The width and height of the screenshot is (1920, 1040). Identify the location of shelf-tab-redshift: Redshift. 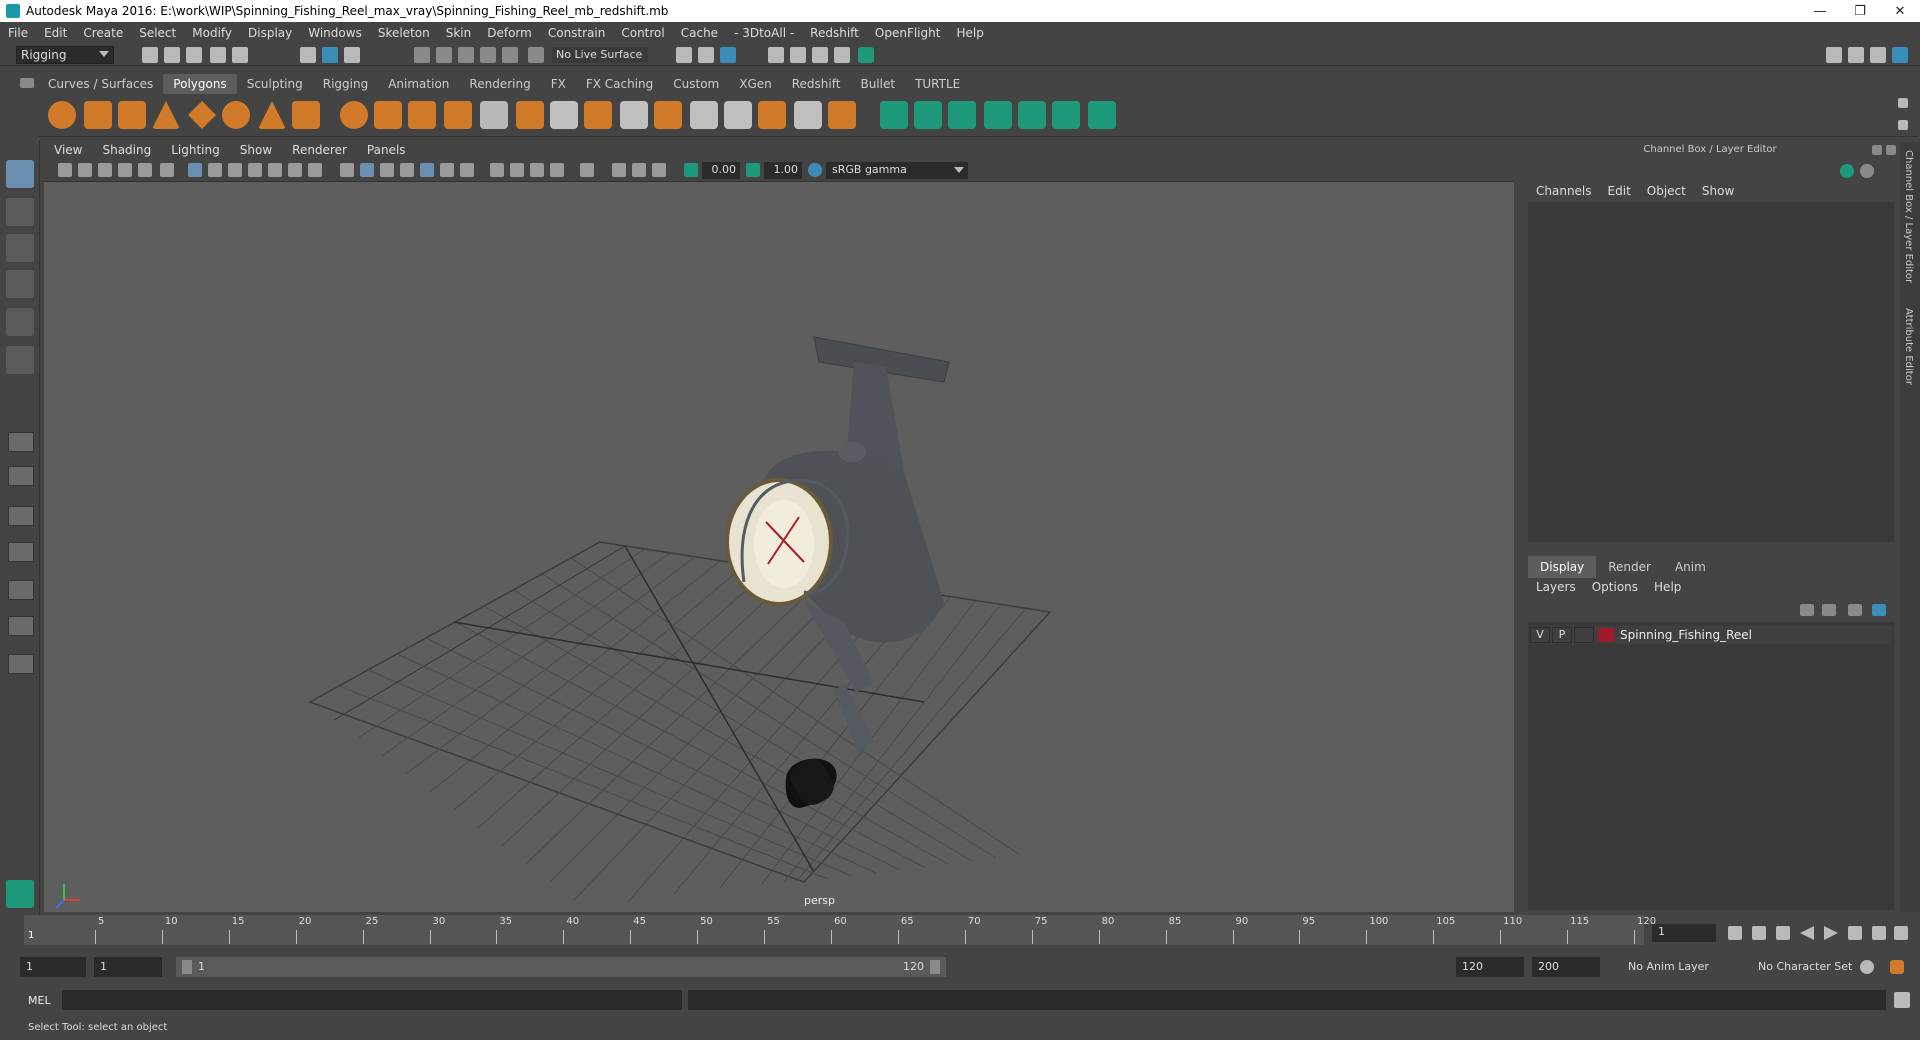
(816, 84).